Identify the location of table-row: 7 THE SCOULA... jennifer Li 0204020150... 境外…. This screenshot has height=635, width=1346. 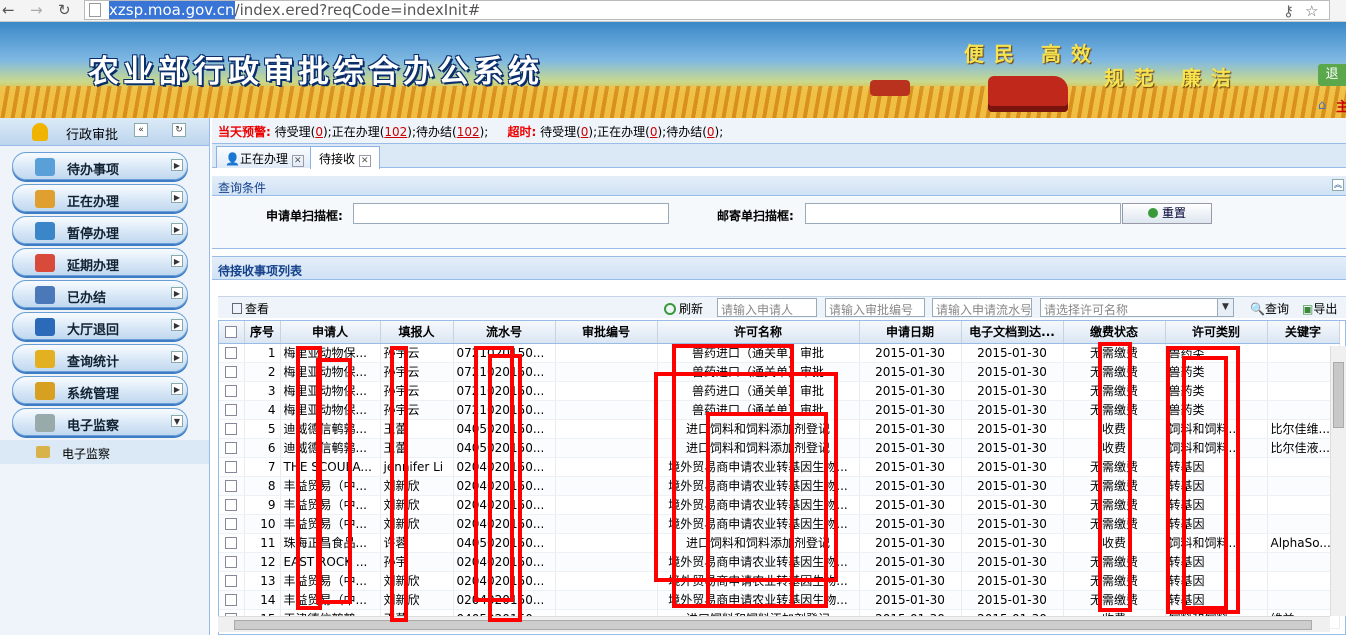
(779, 467).